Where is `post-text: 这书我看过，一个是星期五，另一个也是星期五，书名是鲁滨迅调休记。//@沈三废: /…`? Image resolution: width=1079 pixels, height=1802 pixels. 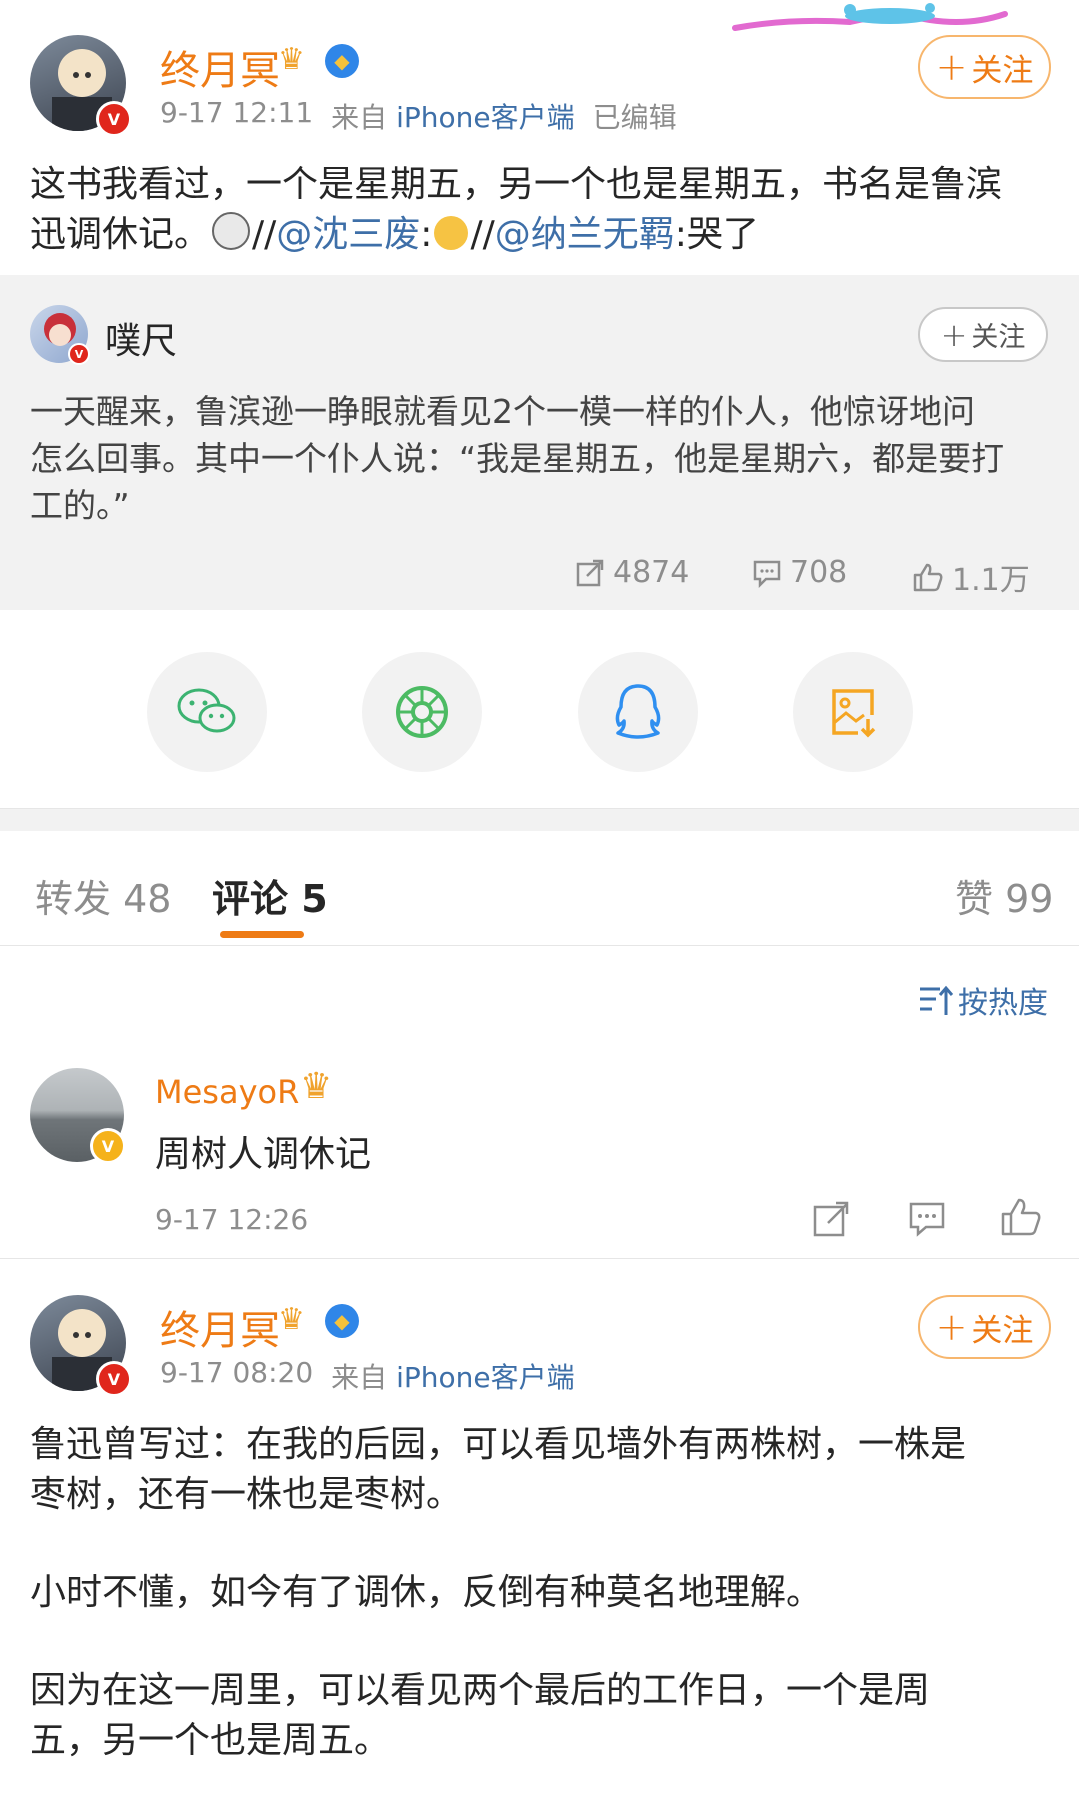 post-text: 这书我看过，一个是星期五，另一个也是星期五，书名是鲁滨迅调休记。//@沈三废: /… is located at coordinates (530, 210).